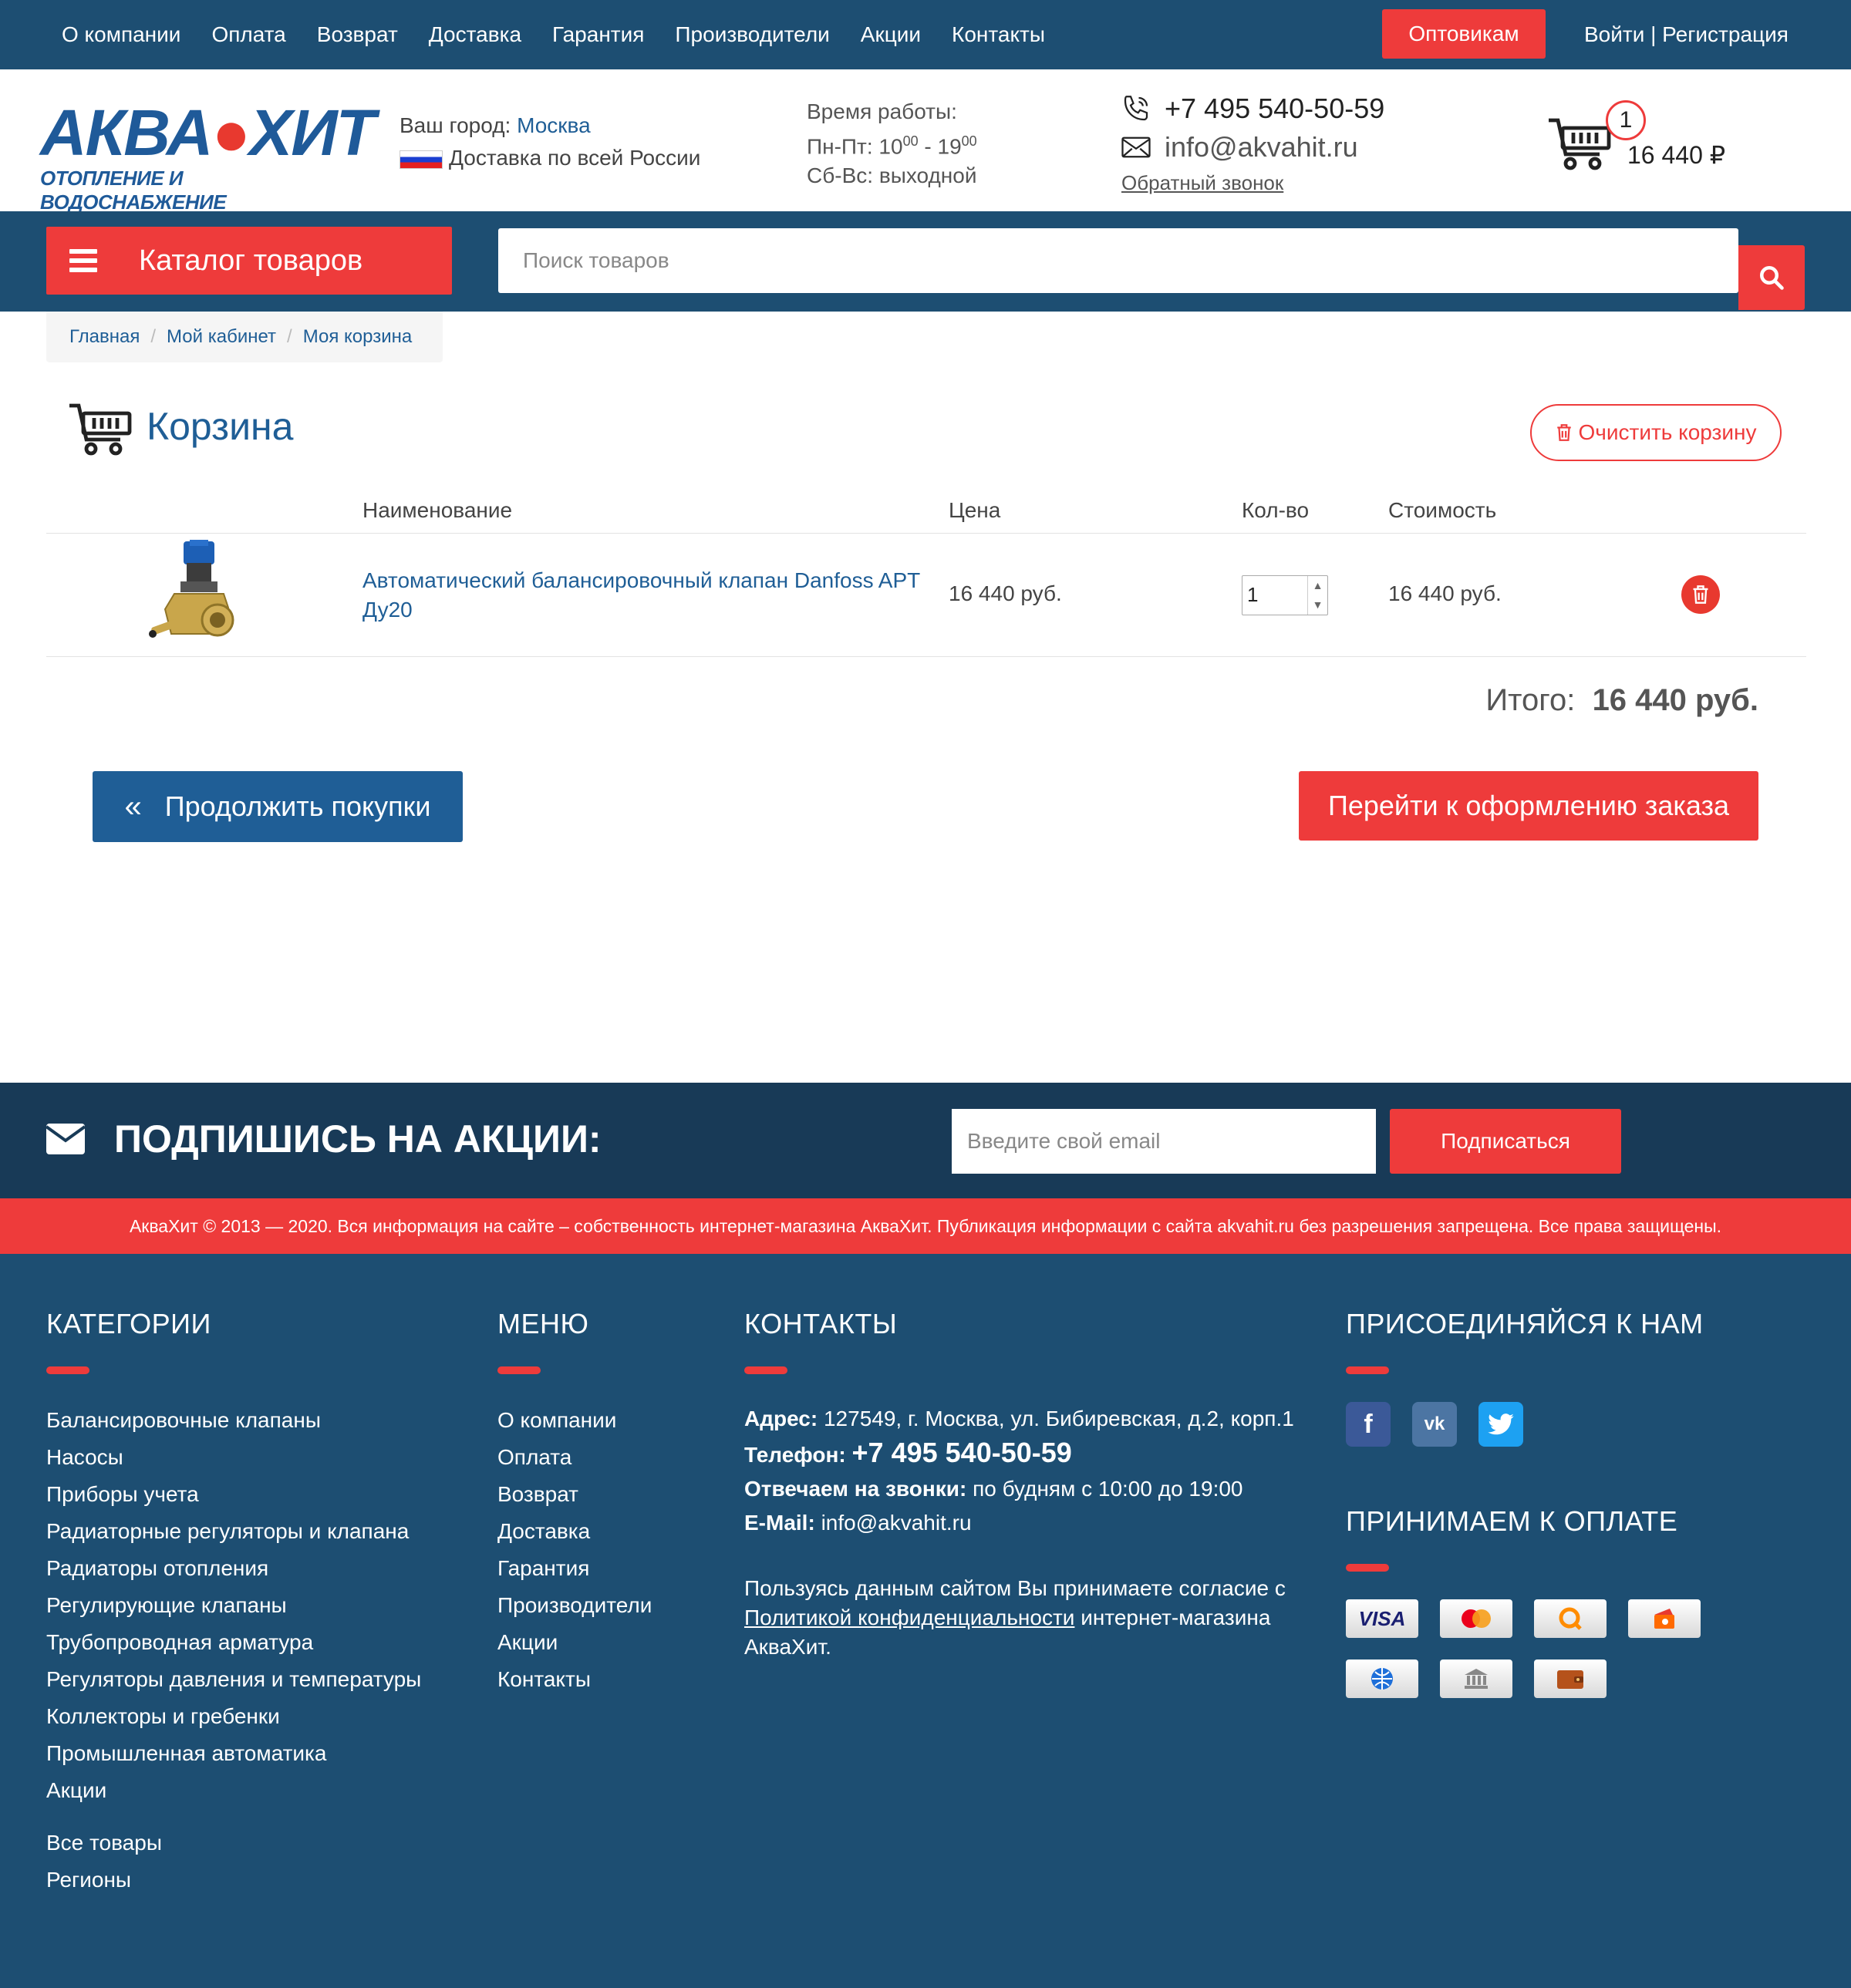 The image size is (1851, 1988). Describe the element at coordinates (543, 1323) in the screenshot. I see `footer-menu-title: МЕНЮ` at that location.